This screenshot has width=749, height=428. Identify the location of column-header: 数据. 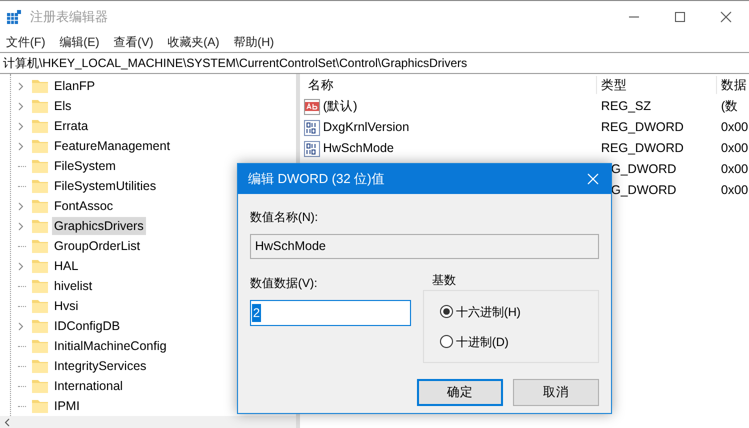
(732, 85).